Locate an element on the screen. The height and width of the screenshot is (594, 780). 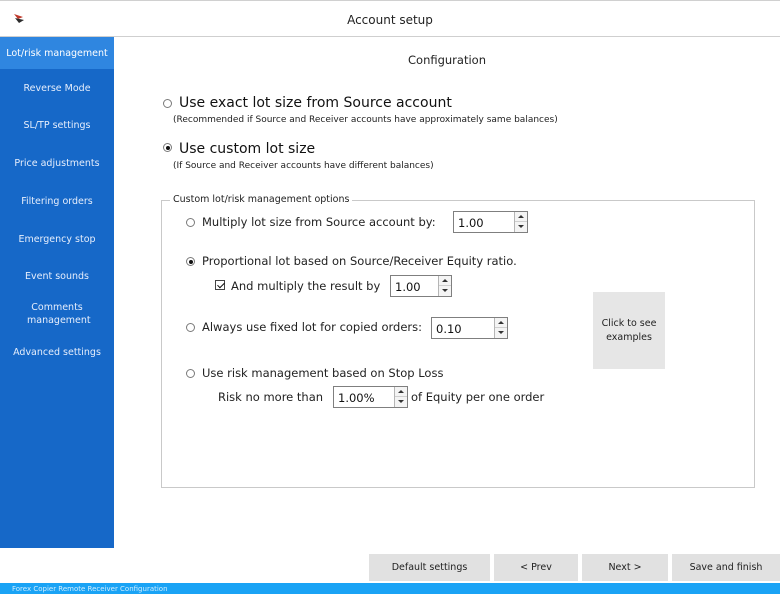
examples-button: Click to see examples is located at coordinates (629, 330).